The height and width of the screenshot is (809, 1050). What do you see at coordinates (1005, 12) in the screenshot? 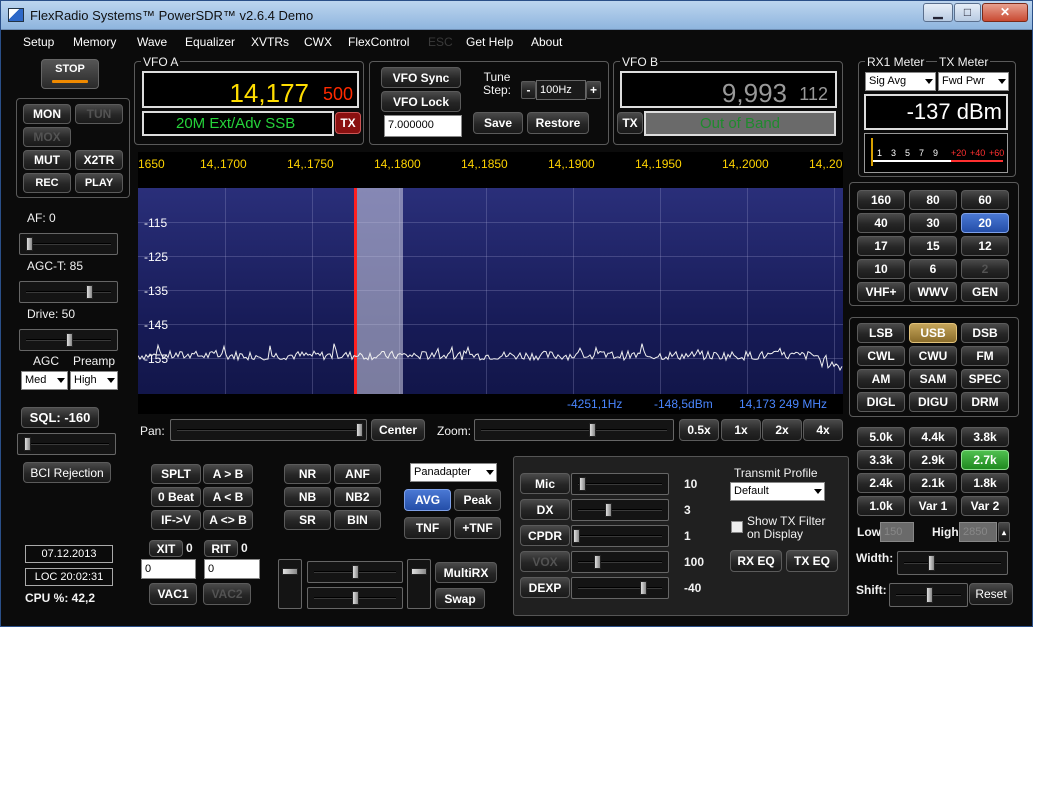
I see `close-button: ✕` at bounding box center [1005, 12].